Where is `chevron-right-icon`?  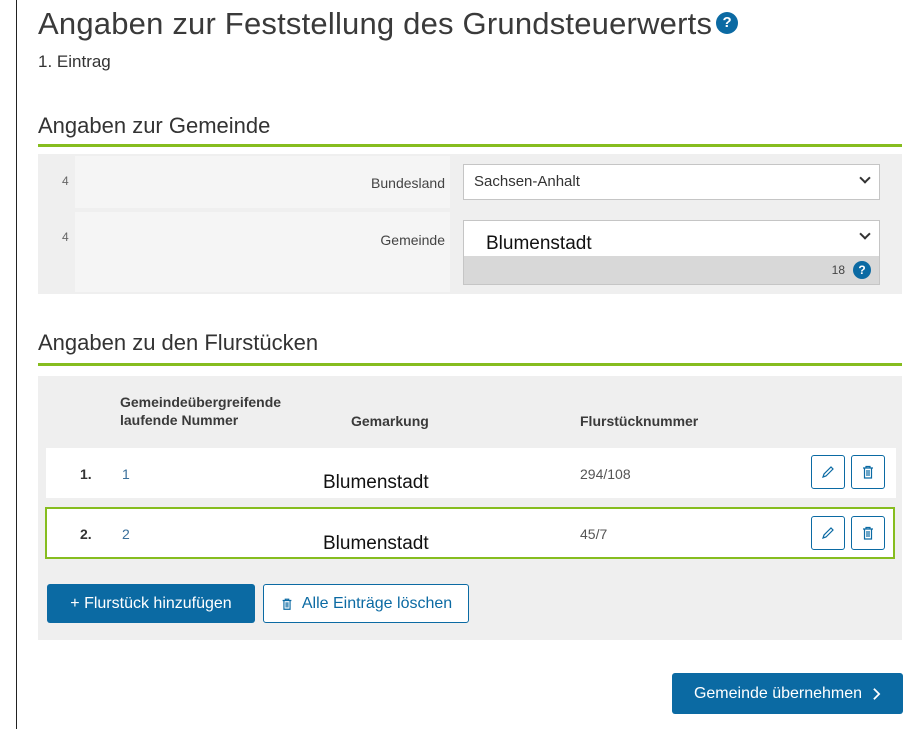
chevron-right-icon is located at coordinates (877, 693).